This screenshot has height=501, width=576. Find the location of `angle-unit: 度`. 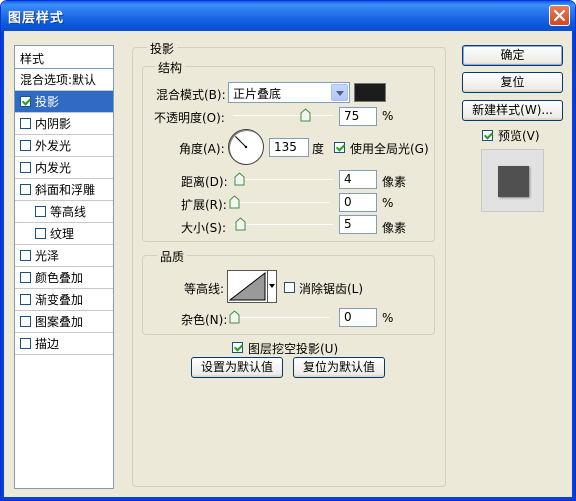

angle-unit: 度 is located at coordinates (318, 149).